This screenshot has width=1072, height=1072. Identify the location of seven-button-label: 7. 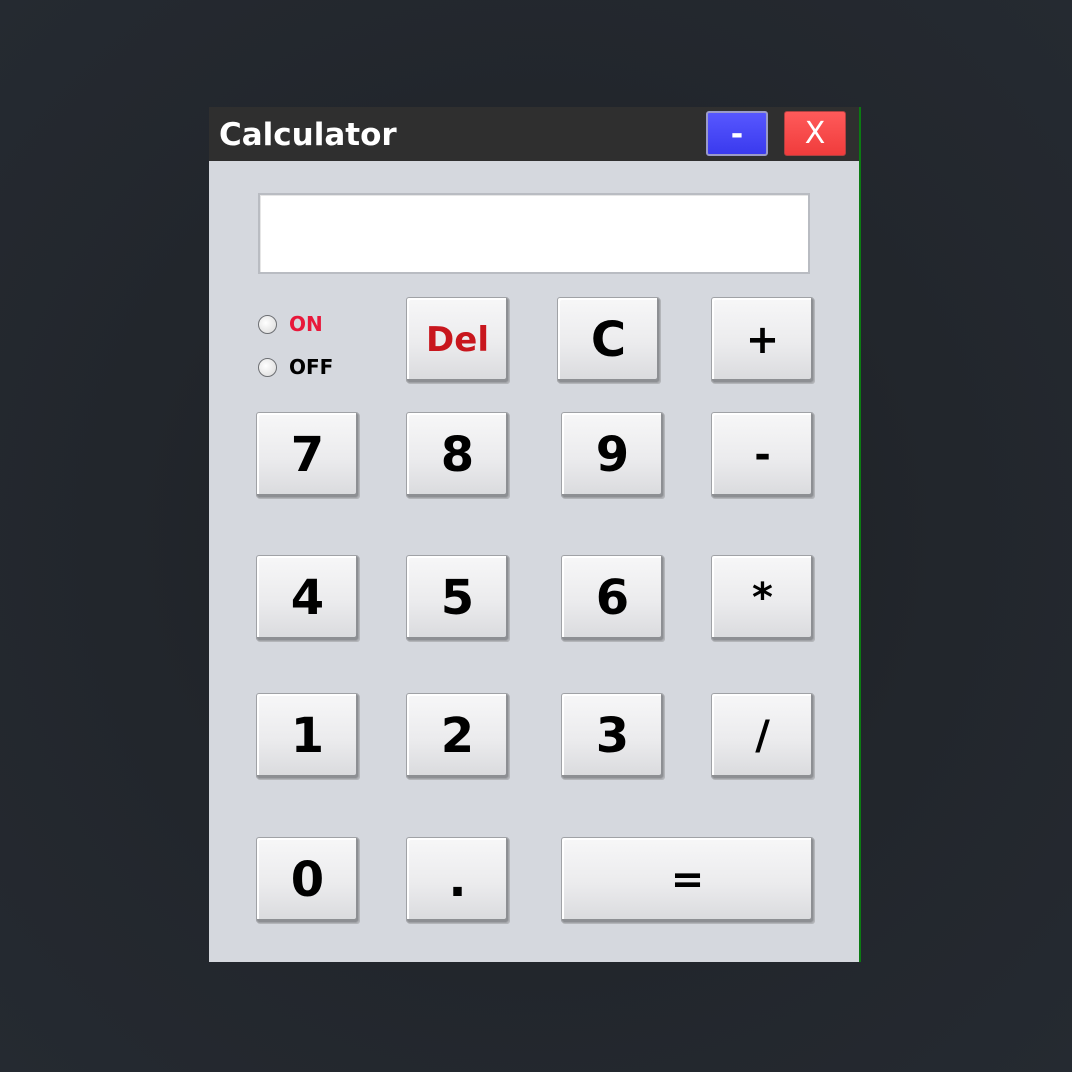
(307, 455).